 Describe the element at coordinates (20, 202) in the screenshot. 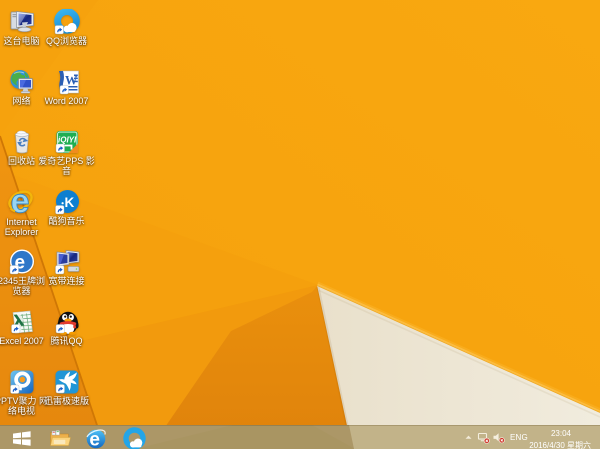

I see `svg-text: e` at that location.